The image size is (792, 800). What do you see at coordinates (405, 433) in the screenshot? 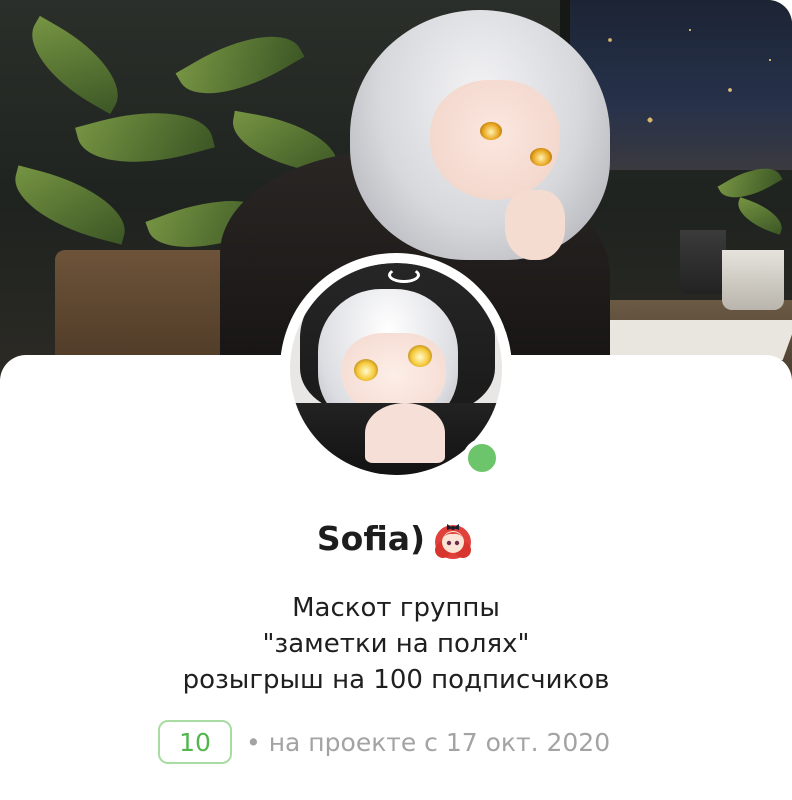
I see `avatar-heart-hands` at bounding box center [405, 433].